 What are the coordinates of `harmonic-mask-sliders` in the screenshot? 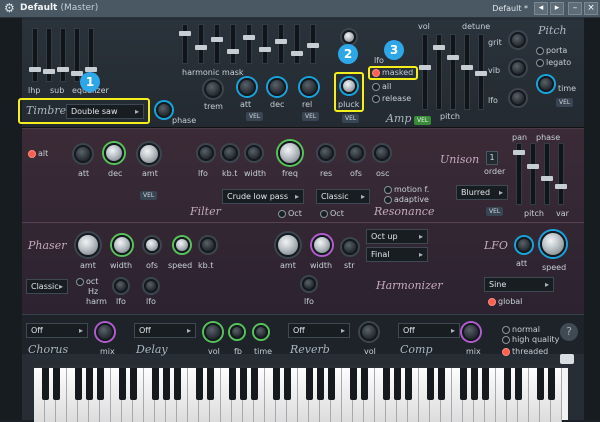 It's located at (255, 45).